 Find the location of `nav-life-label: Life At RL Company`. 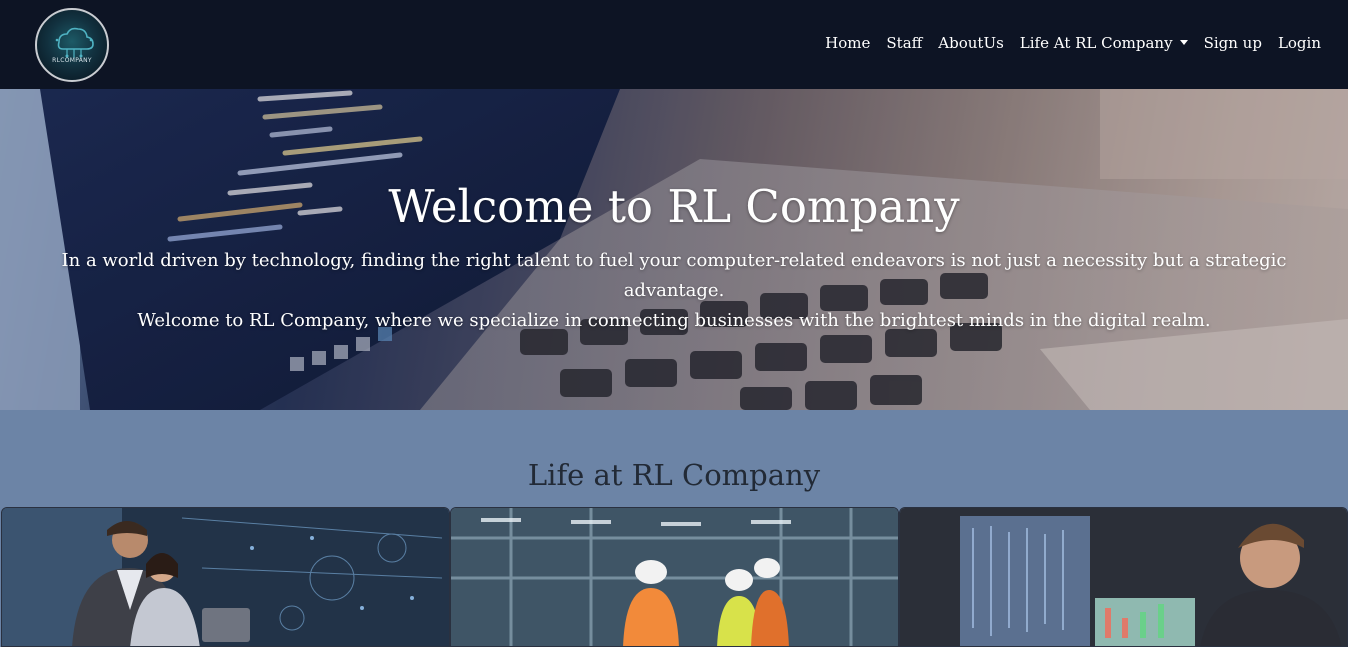

nav-life-label: Life At RL Company is located at coordinates (1096, 43).